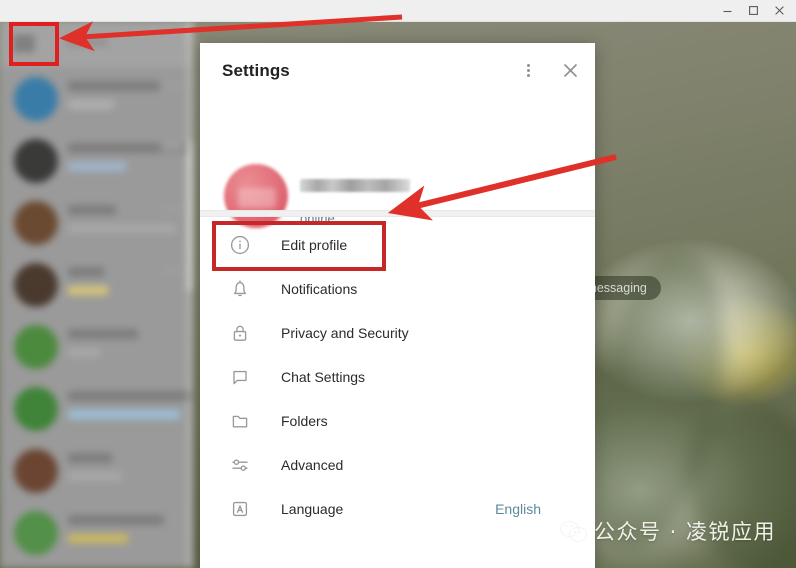 Image resolution: width=796 pixels, height=568 pixels. I want to click on maximize-icon, so click(753, 10).